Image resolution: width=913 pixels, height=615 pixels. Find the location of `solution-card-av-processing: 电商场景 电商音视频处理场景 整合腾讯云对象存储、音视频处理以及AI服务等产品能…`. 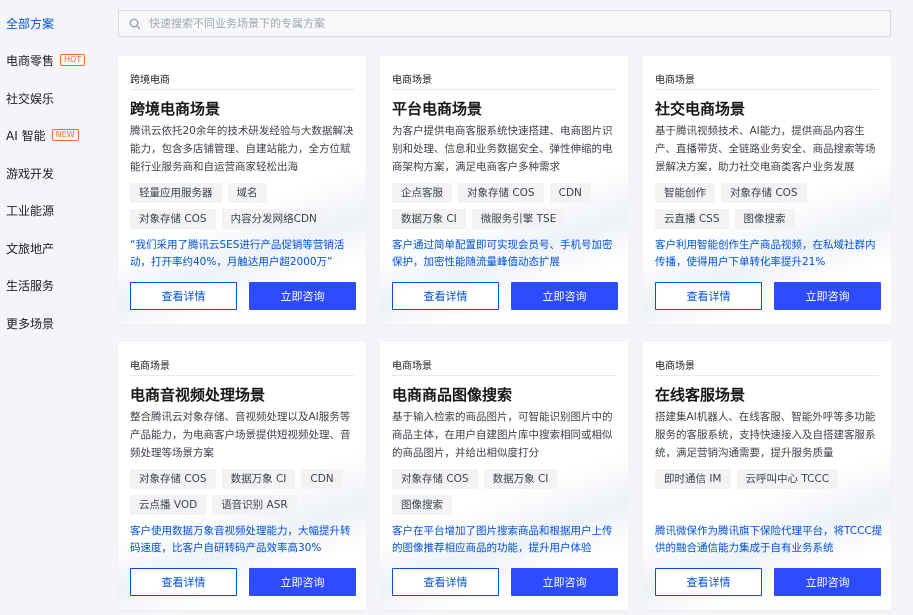

solution-card-av-processing: 电商场景 电商音视频处理场景 整合腾讯云对象存储、音视频处理以及AI服务等产品能… is located at coordinates (242, 476).